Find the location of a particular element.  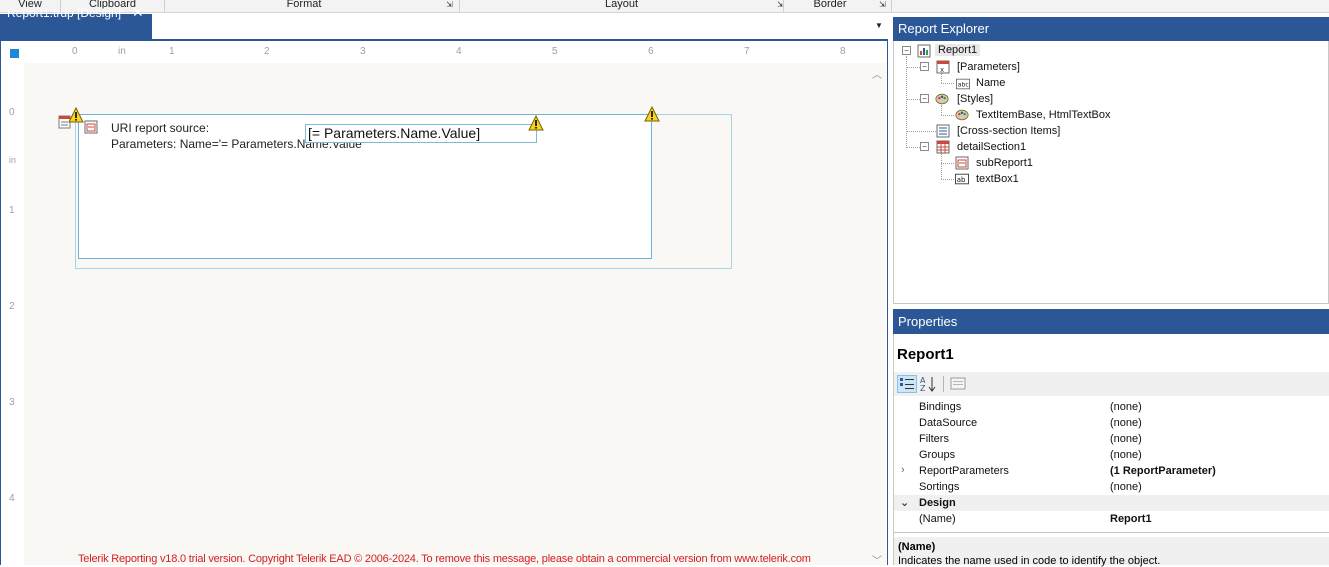

property-name: Bindings is located at coordinates (940, 407).